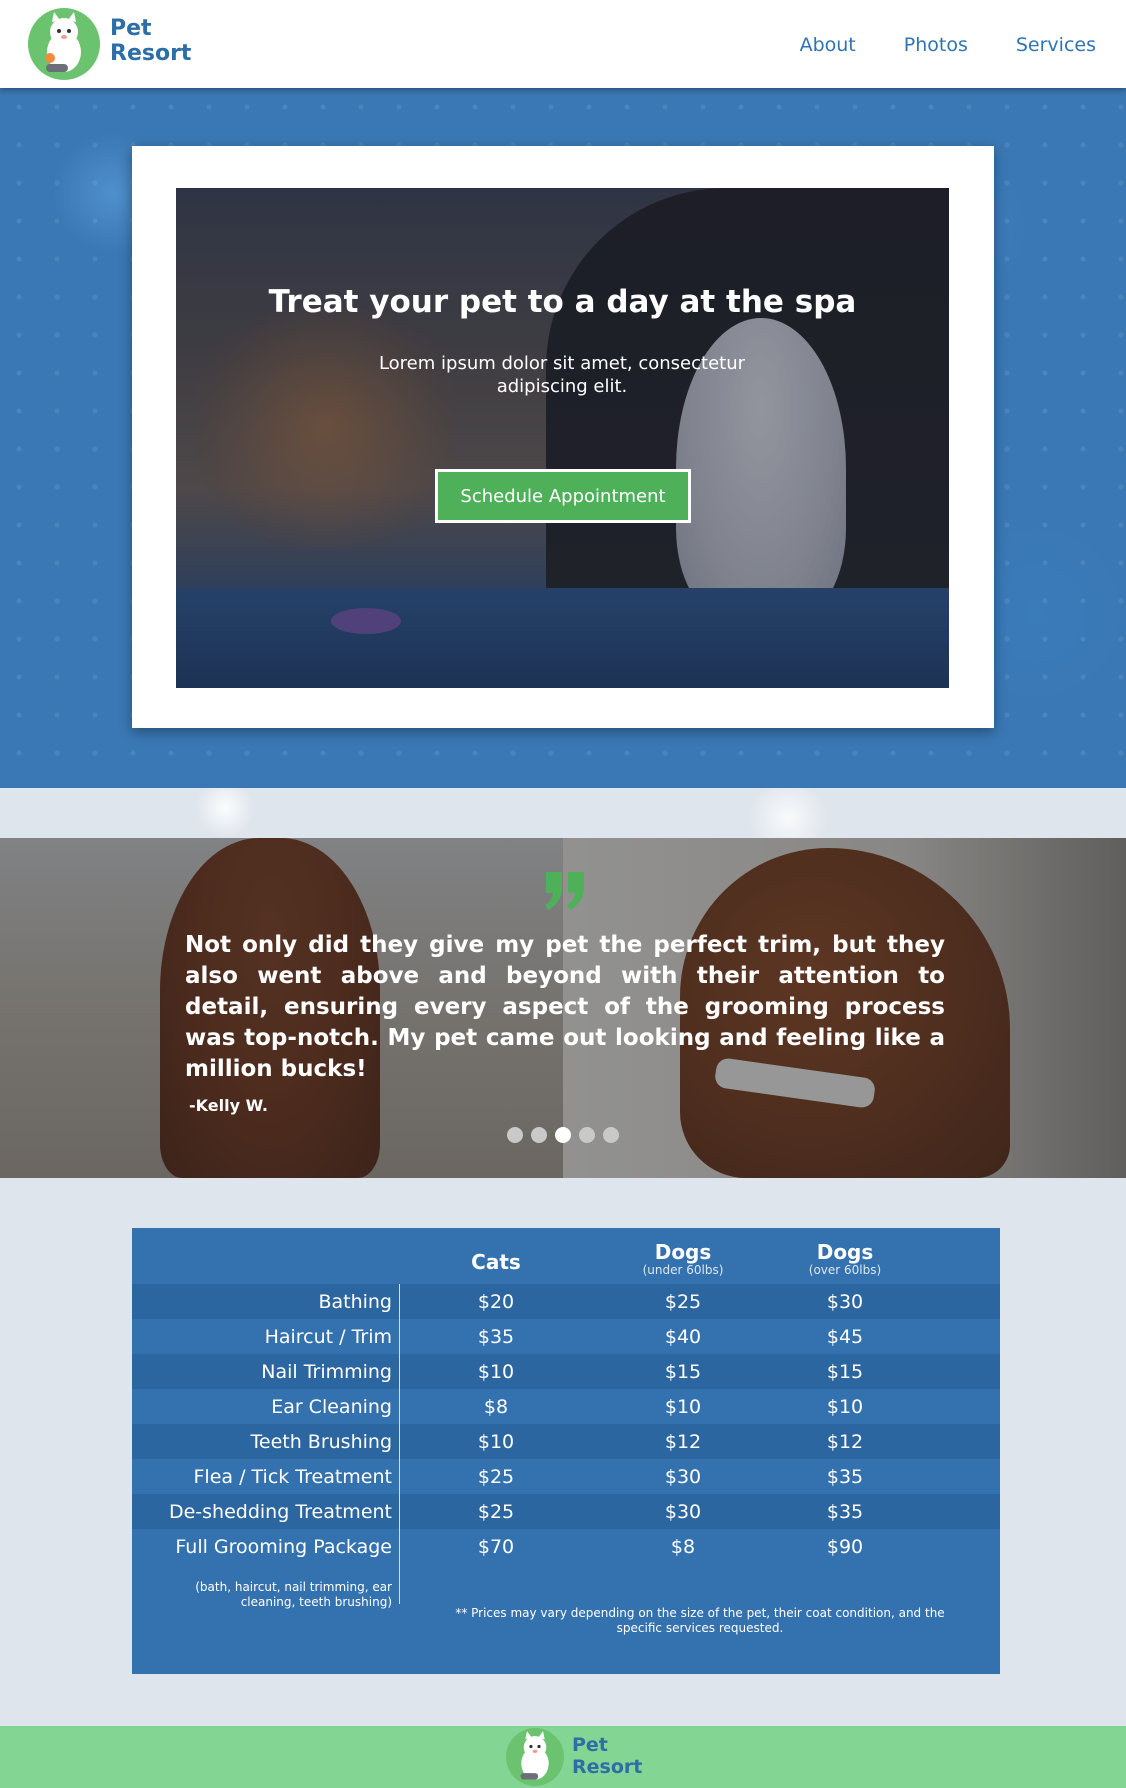 Image resolution: width=1126 pixels, height=1788 pixels. Describe the element at coordinates (228, 1105) in the screenshot. I see `testimonial-author: -Kelly W.` at that location.